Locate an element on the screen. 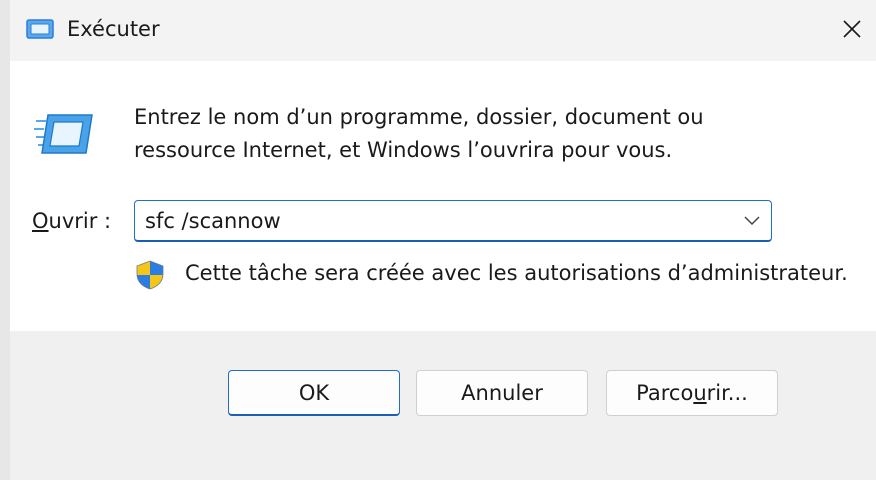 Image resolution: width=876 pixels, height=480 pixels. cancel-button: Annuler is located at coordinates (502, 393).